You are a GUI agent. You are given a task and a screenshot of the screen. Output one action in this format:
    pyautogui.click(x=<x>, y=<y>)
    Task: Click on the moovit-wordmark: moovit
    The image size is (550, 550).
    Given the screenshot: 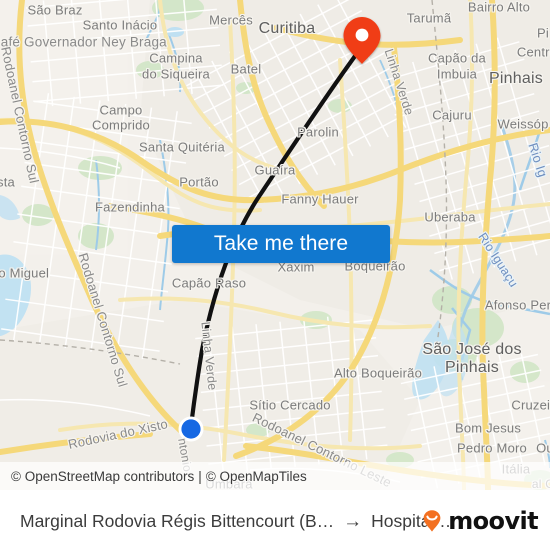 What is the action you would take?
    pyautogui.click(x=493, y=521)
    